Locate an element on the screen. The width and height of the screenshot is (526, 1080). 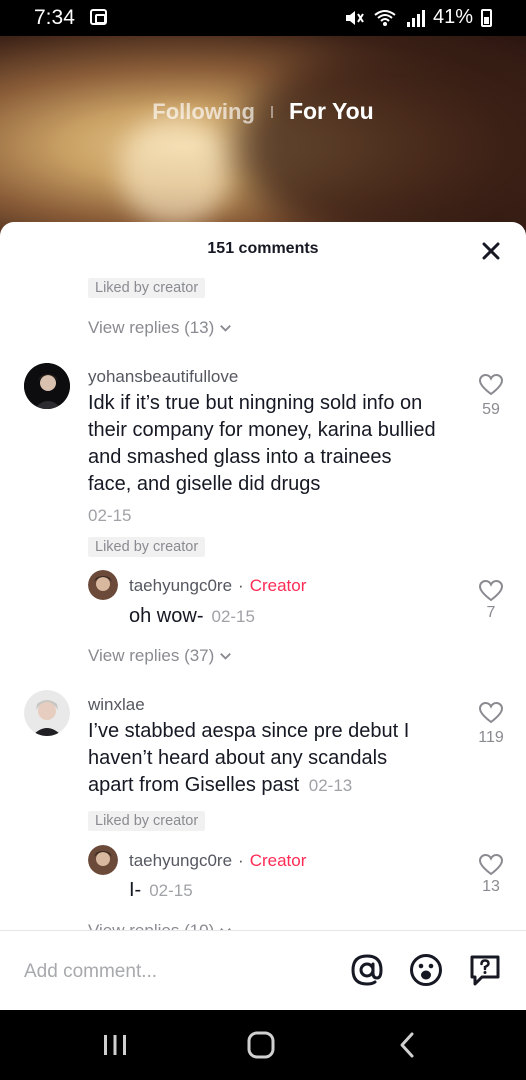
system-nav-bar is located at coordinates (263, 1045).